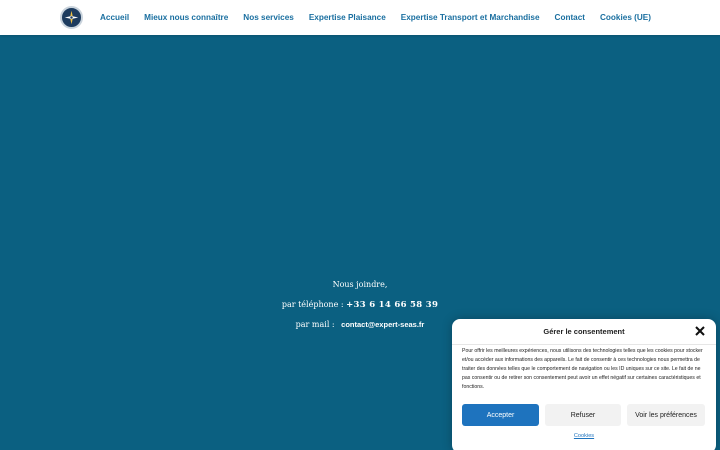 Image resolution: width=720 pixels, height=450 pixels. Describe the element at coordinates (470, 17) in the screenshot. I see `nav-expertise-transport: Expertise Transport et Marchandise` at that location.